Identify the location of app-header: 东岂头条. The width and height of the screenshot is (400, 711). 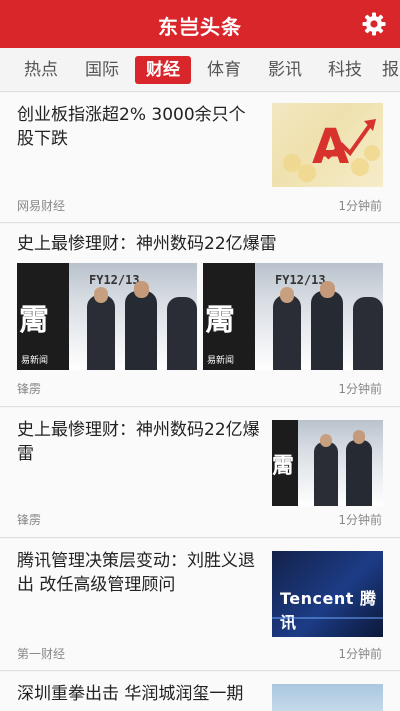
(200, 24).